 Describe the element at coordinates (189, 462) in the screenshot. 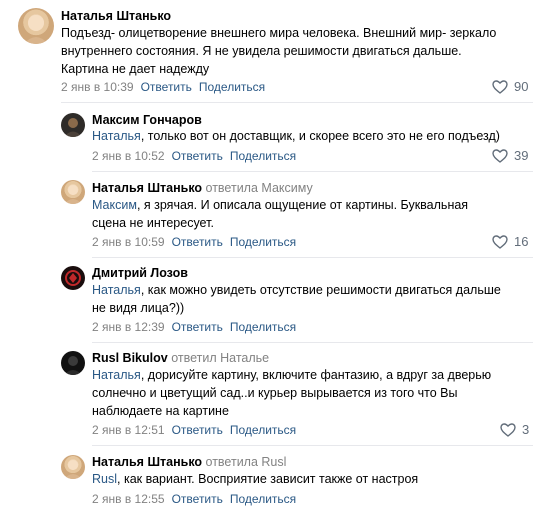

I see `comment-author: Наталья Штанько ответила Rusl` at that location.